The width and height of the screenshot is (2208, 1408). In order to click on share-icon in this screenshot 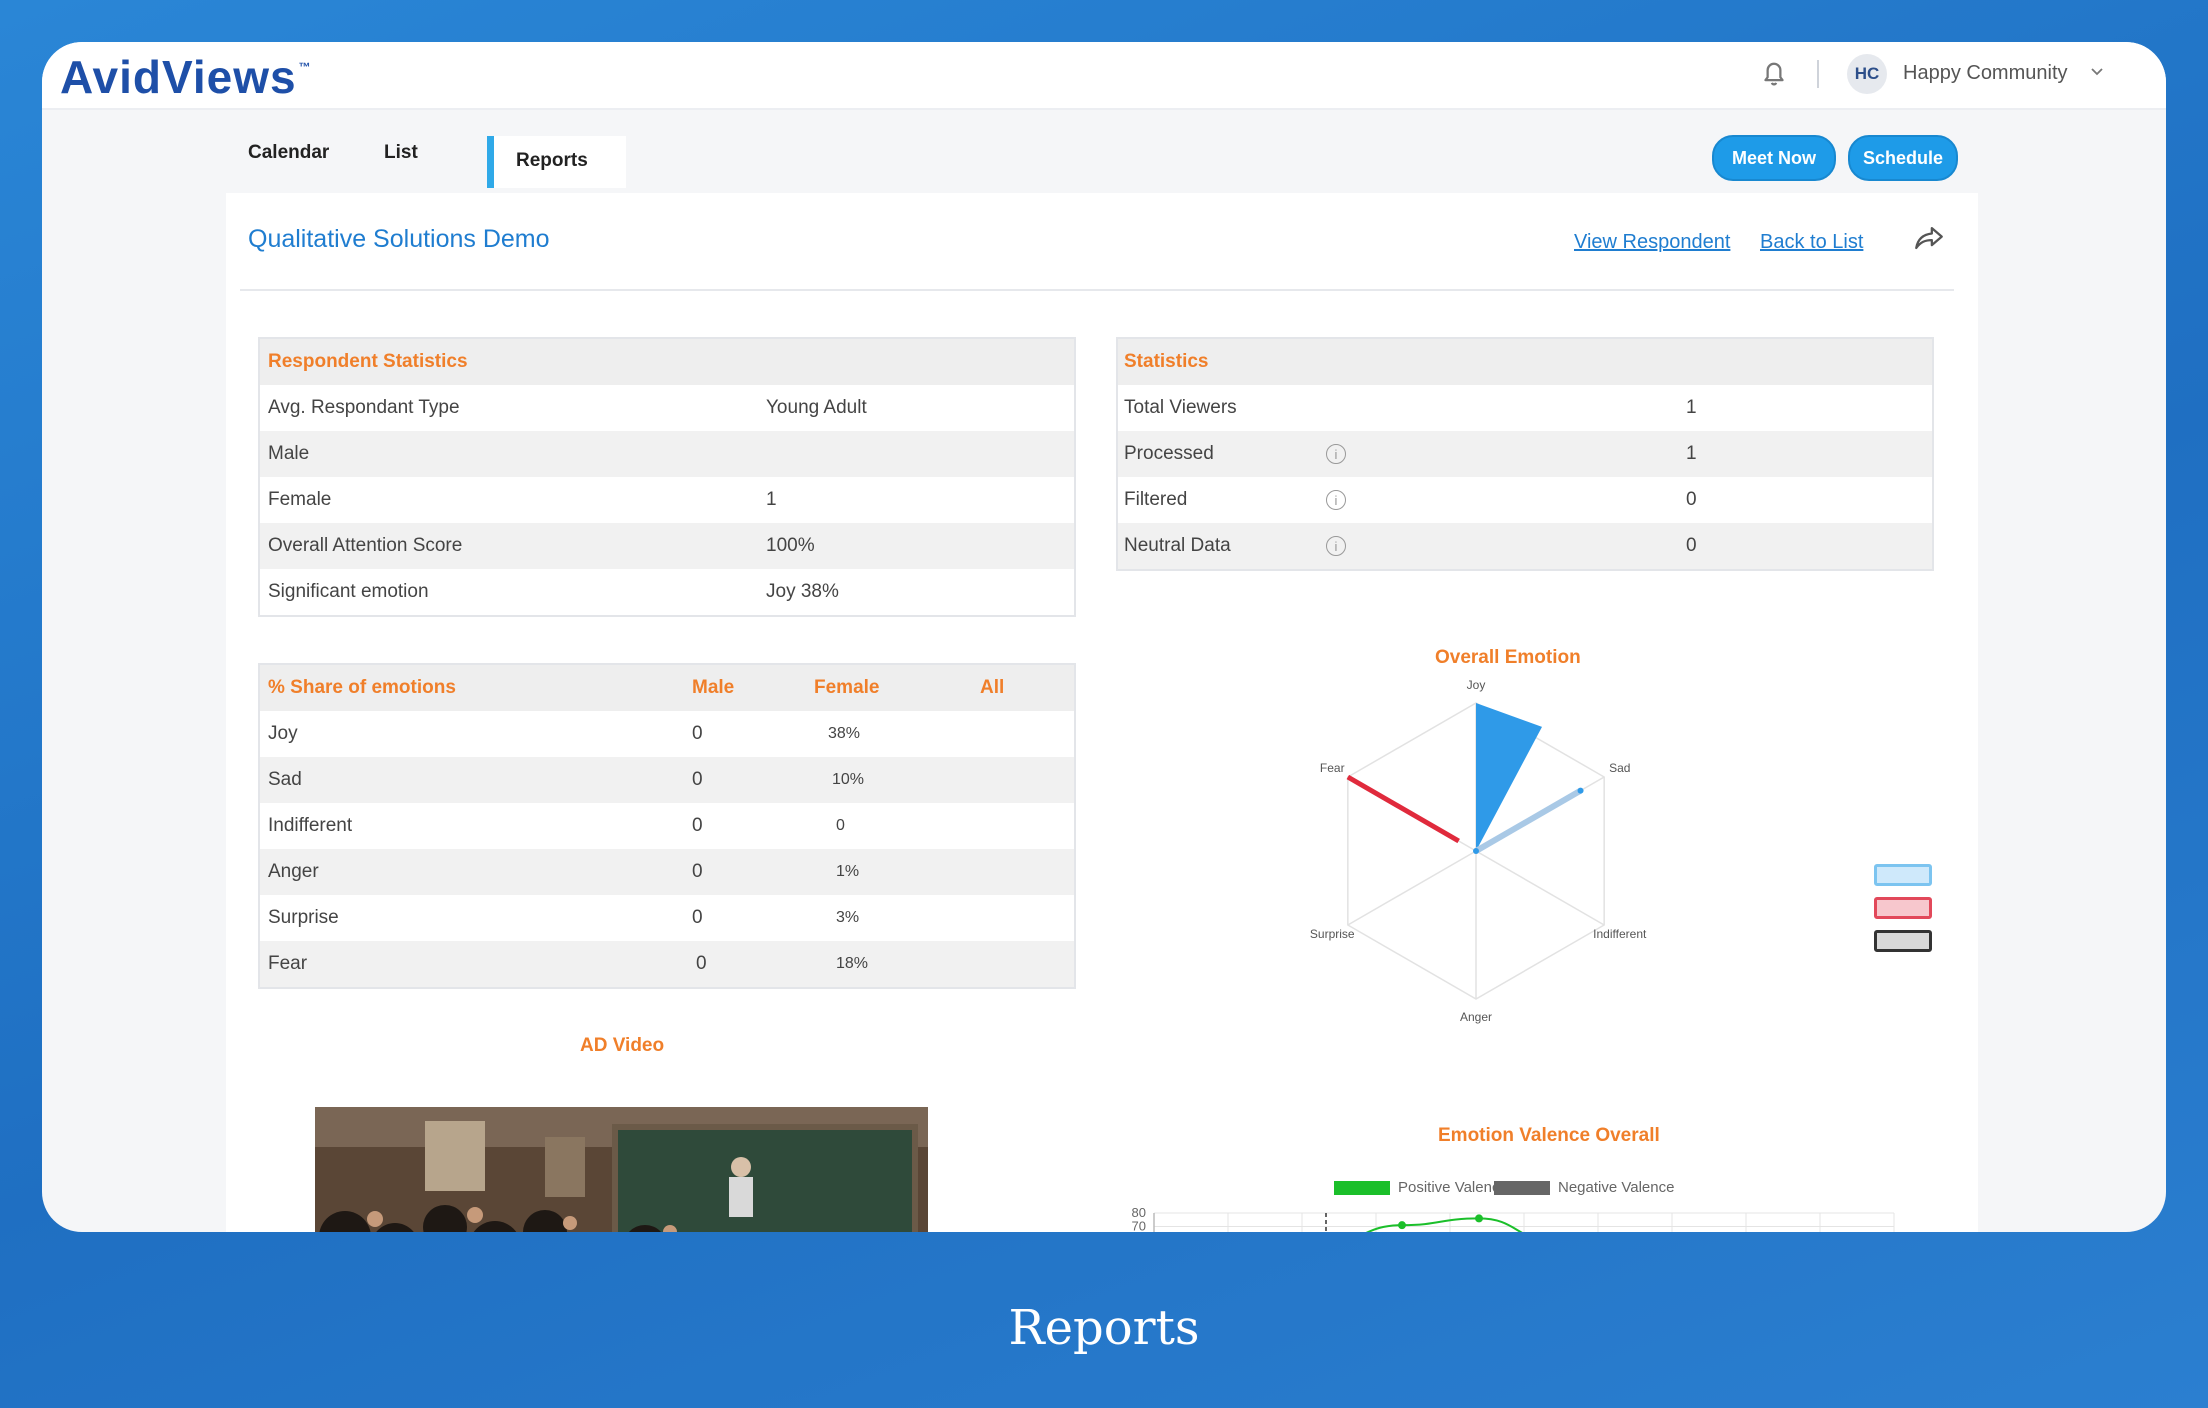, I will do `click(1929, 238)`.